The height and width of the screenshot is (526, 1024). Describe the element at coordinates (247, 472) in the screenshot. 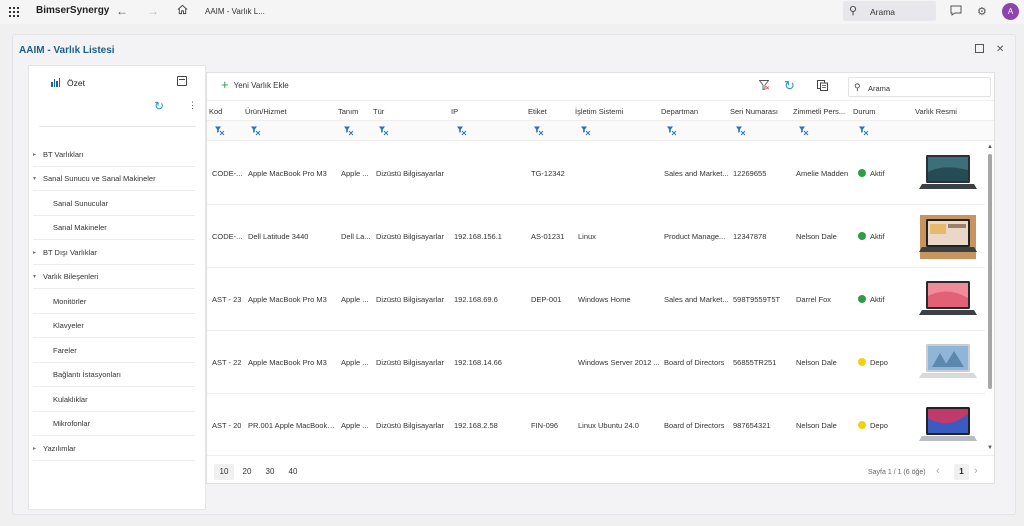

I see `page-size-option: 20` at that location.